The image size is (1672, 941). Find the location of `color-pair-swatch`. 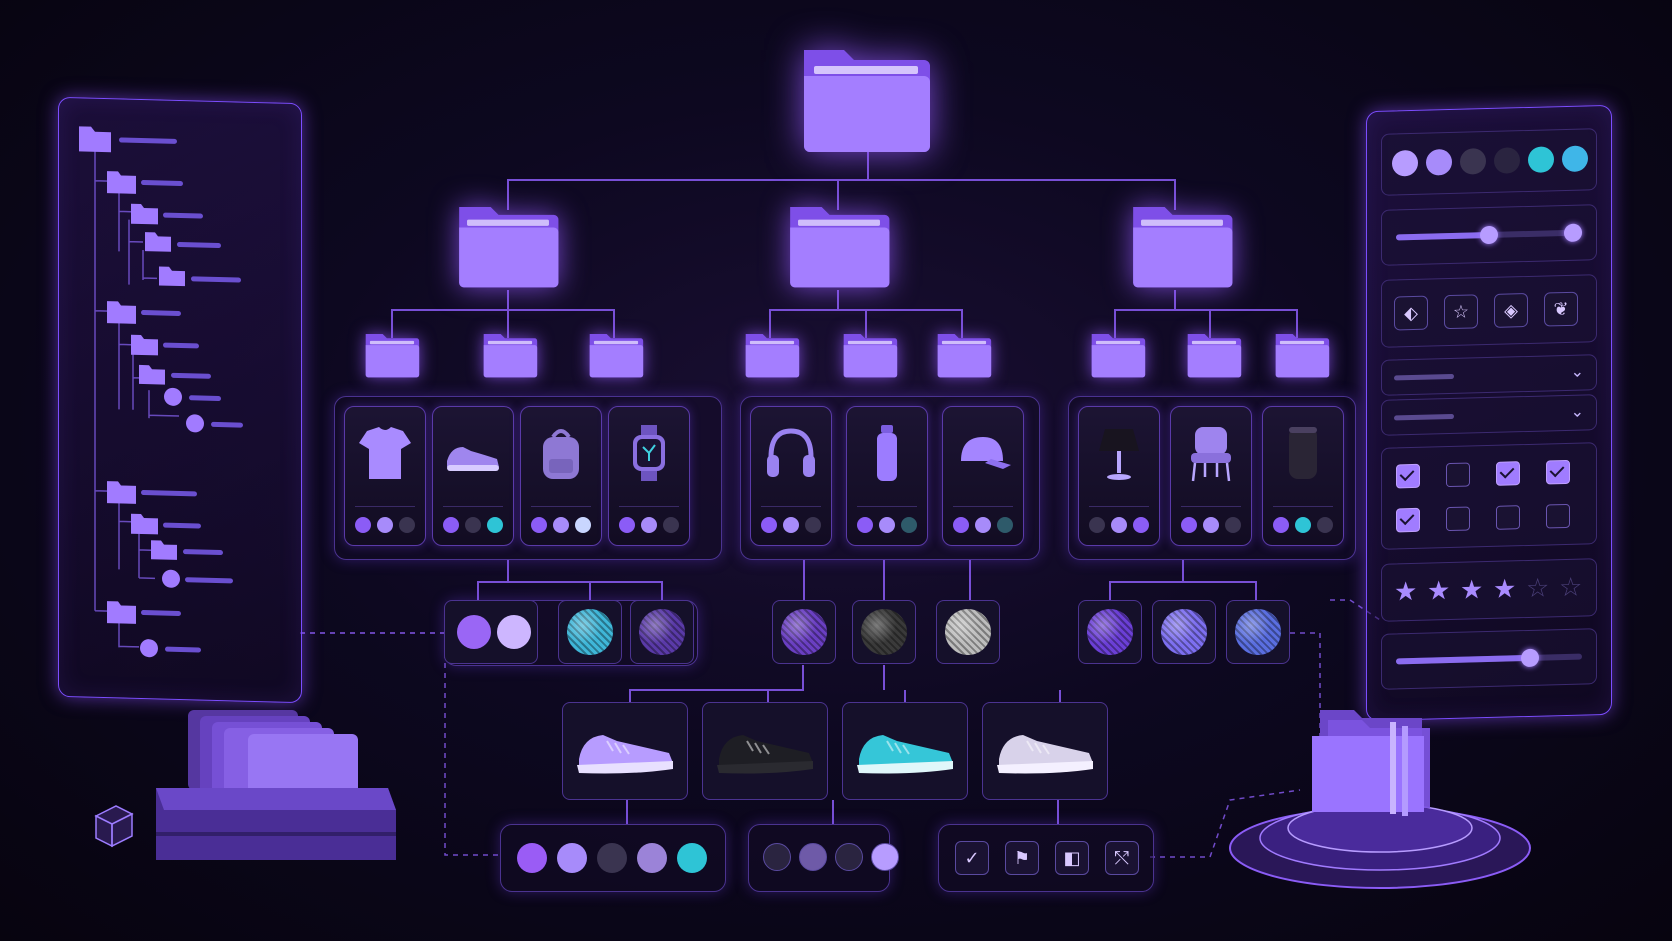

color-pair-swatch is located at coordinates (491, 632).